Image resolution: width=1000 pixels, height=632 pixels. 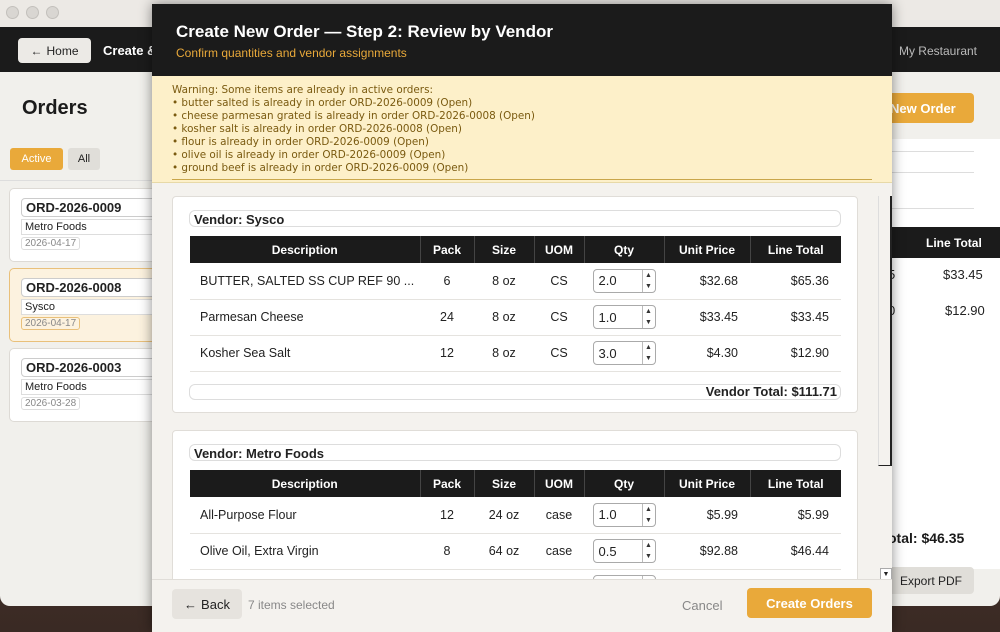 What do you see at coordinates (305, 483) in the screenshot?
I see `col-description: Description` at bounding box center [305, 483].